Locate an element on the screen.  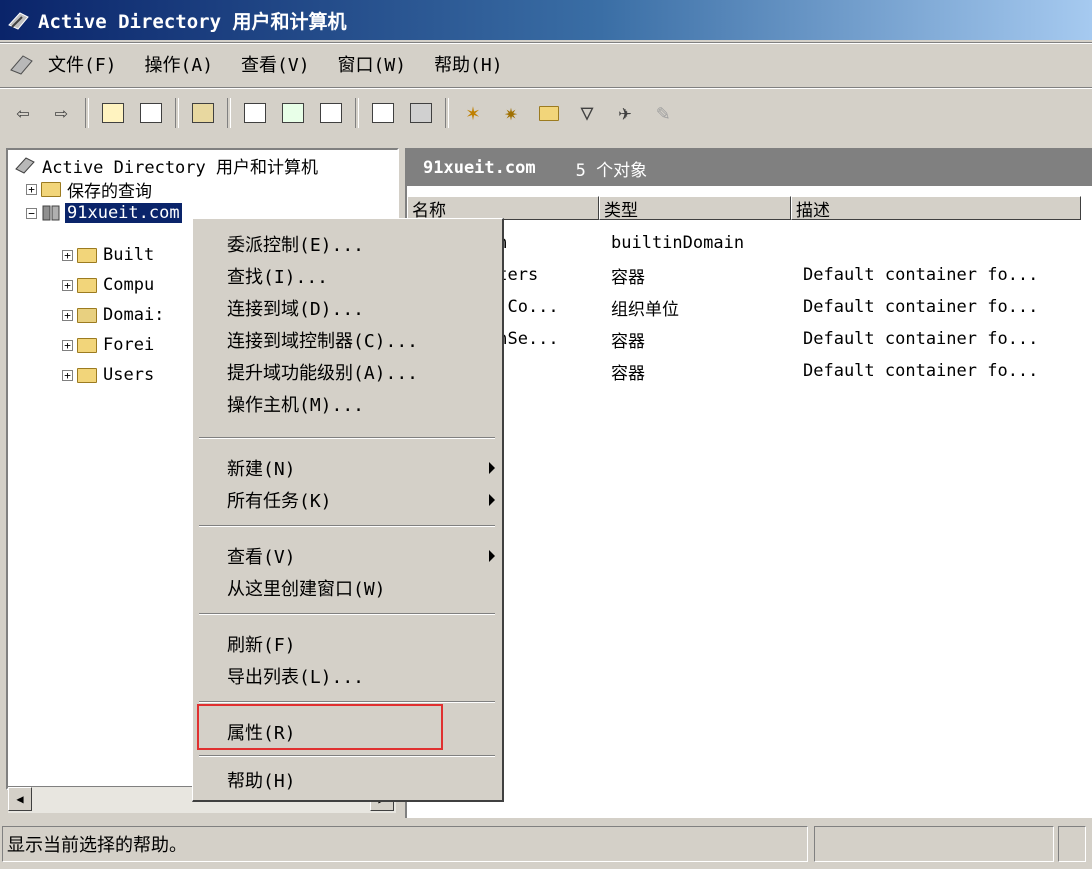
menu-item-label: 所有任务(K) is located at coordinates (279, 501).